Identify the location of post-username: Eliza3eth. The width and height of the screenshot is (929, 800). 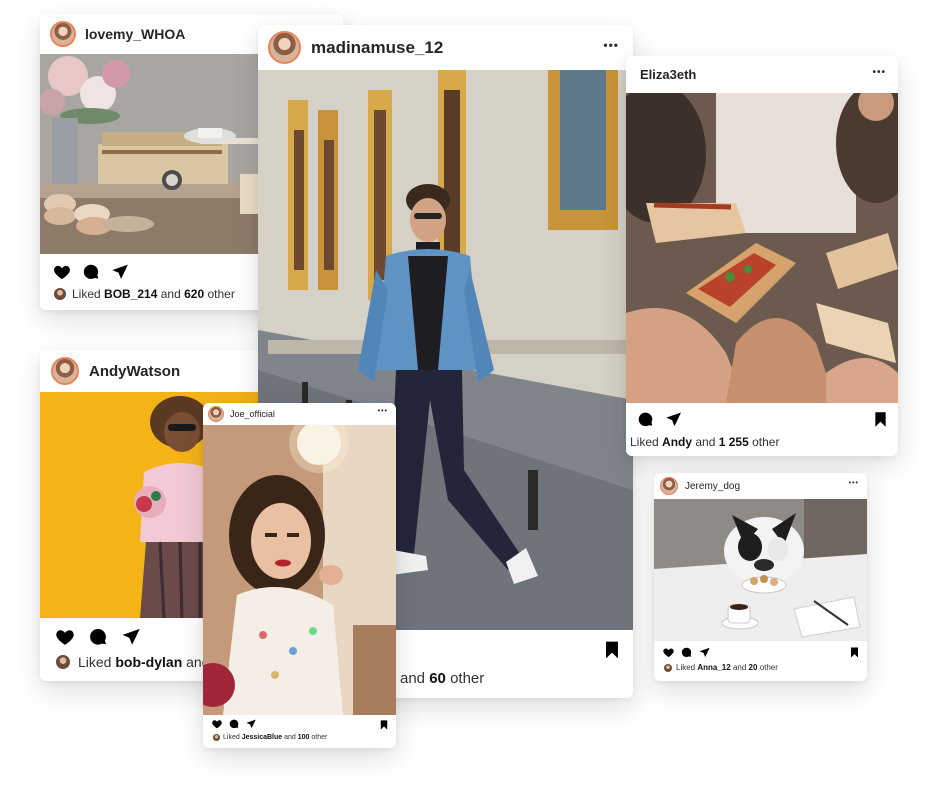
(668, 74).